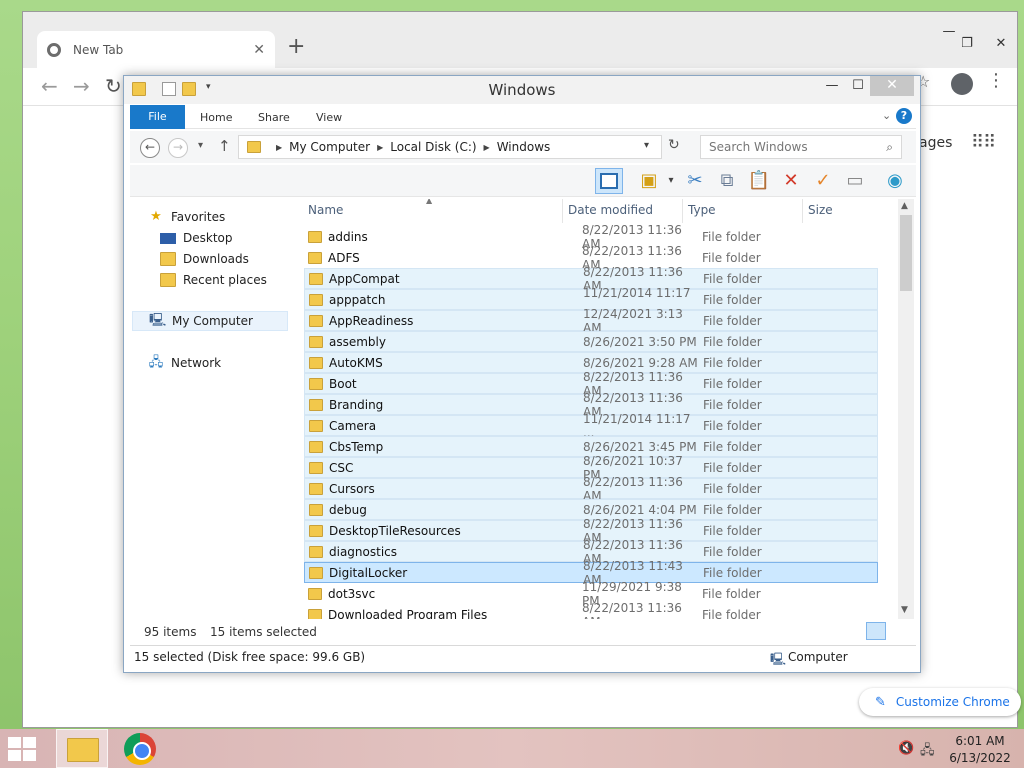  Describe the element at coordinates (702, 210) in the screenshot. I see `column-type: Type` at that location.